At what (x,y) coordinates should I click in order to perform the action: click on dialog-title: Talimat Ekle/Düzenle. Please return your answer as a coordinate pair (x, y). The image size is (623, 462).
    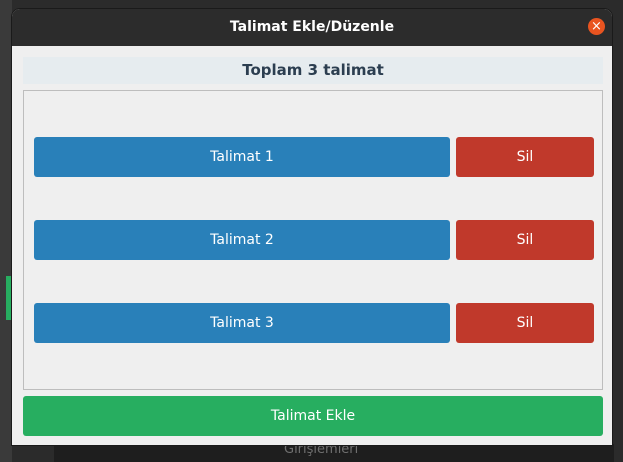
    Looking at the image, I should click on (312, 27).